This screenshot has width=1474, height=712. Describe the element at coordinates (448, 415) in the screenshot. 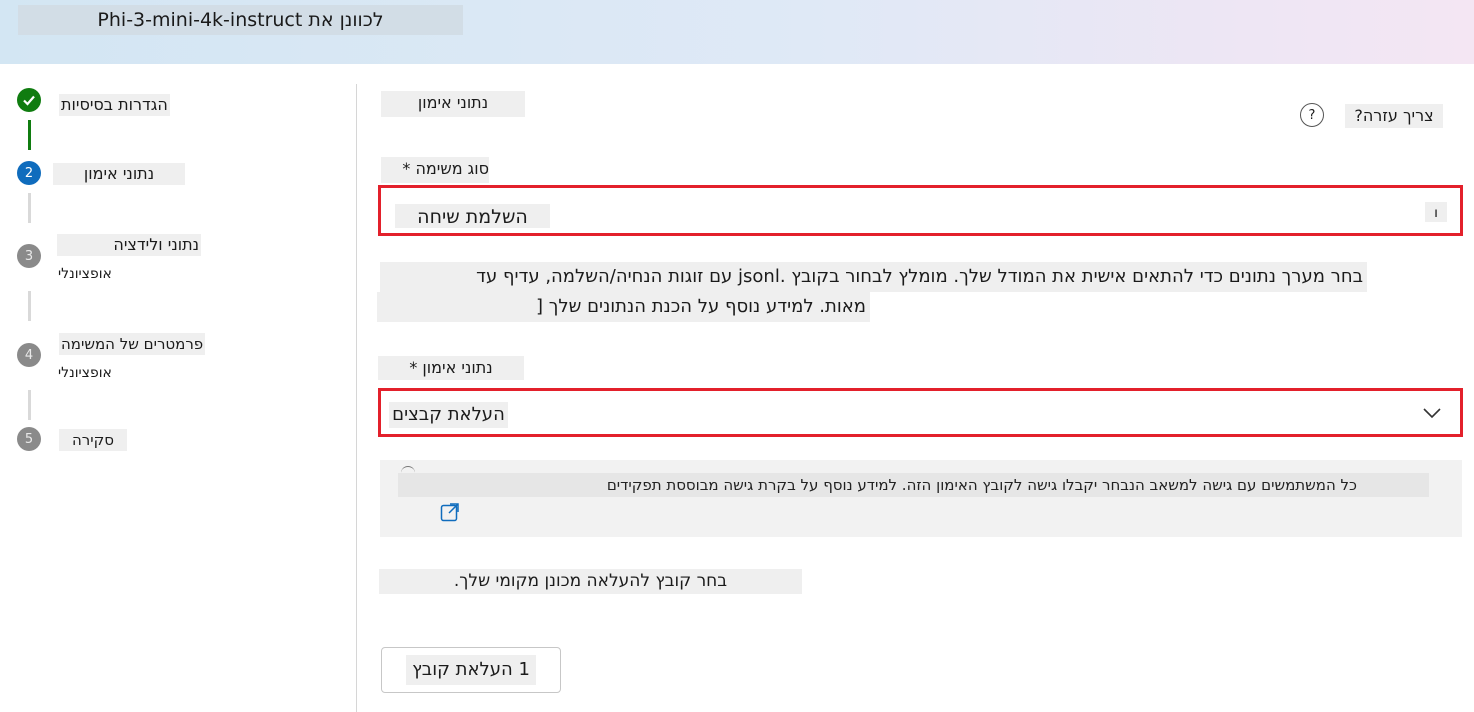

I see `training-data-value: העלאת קבצים` at that location.